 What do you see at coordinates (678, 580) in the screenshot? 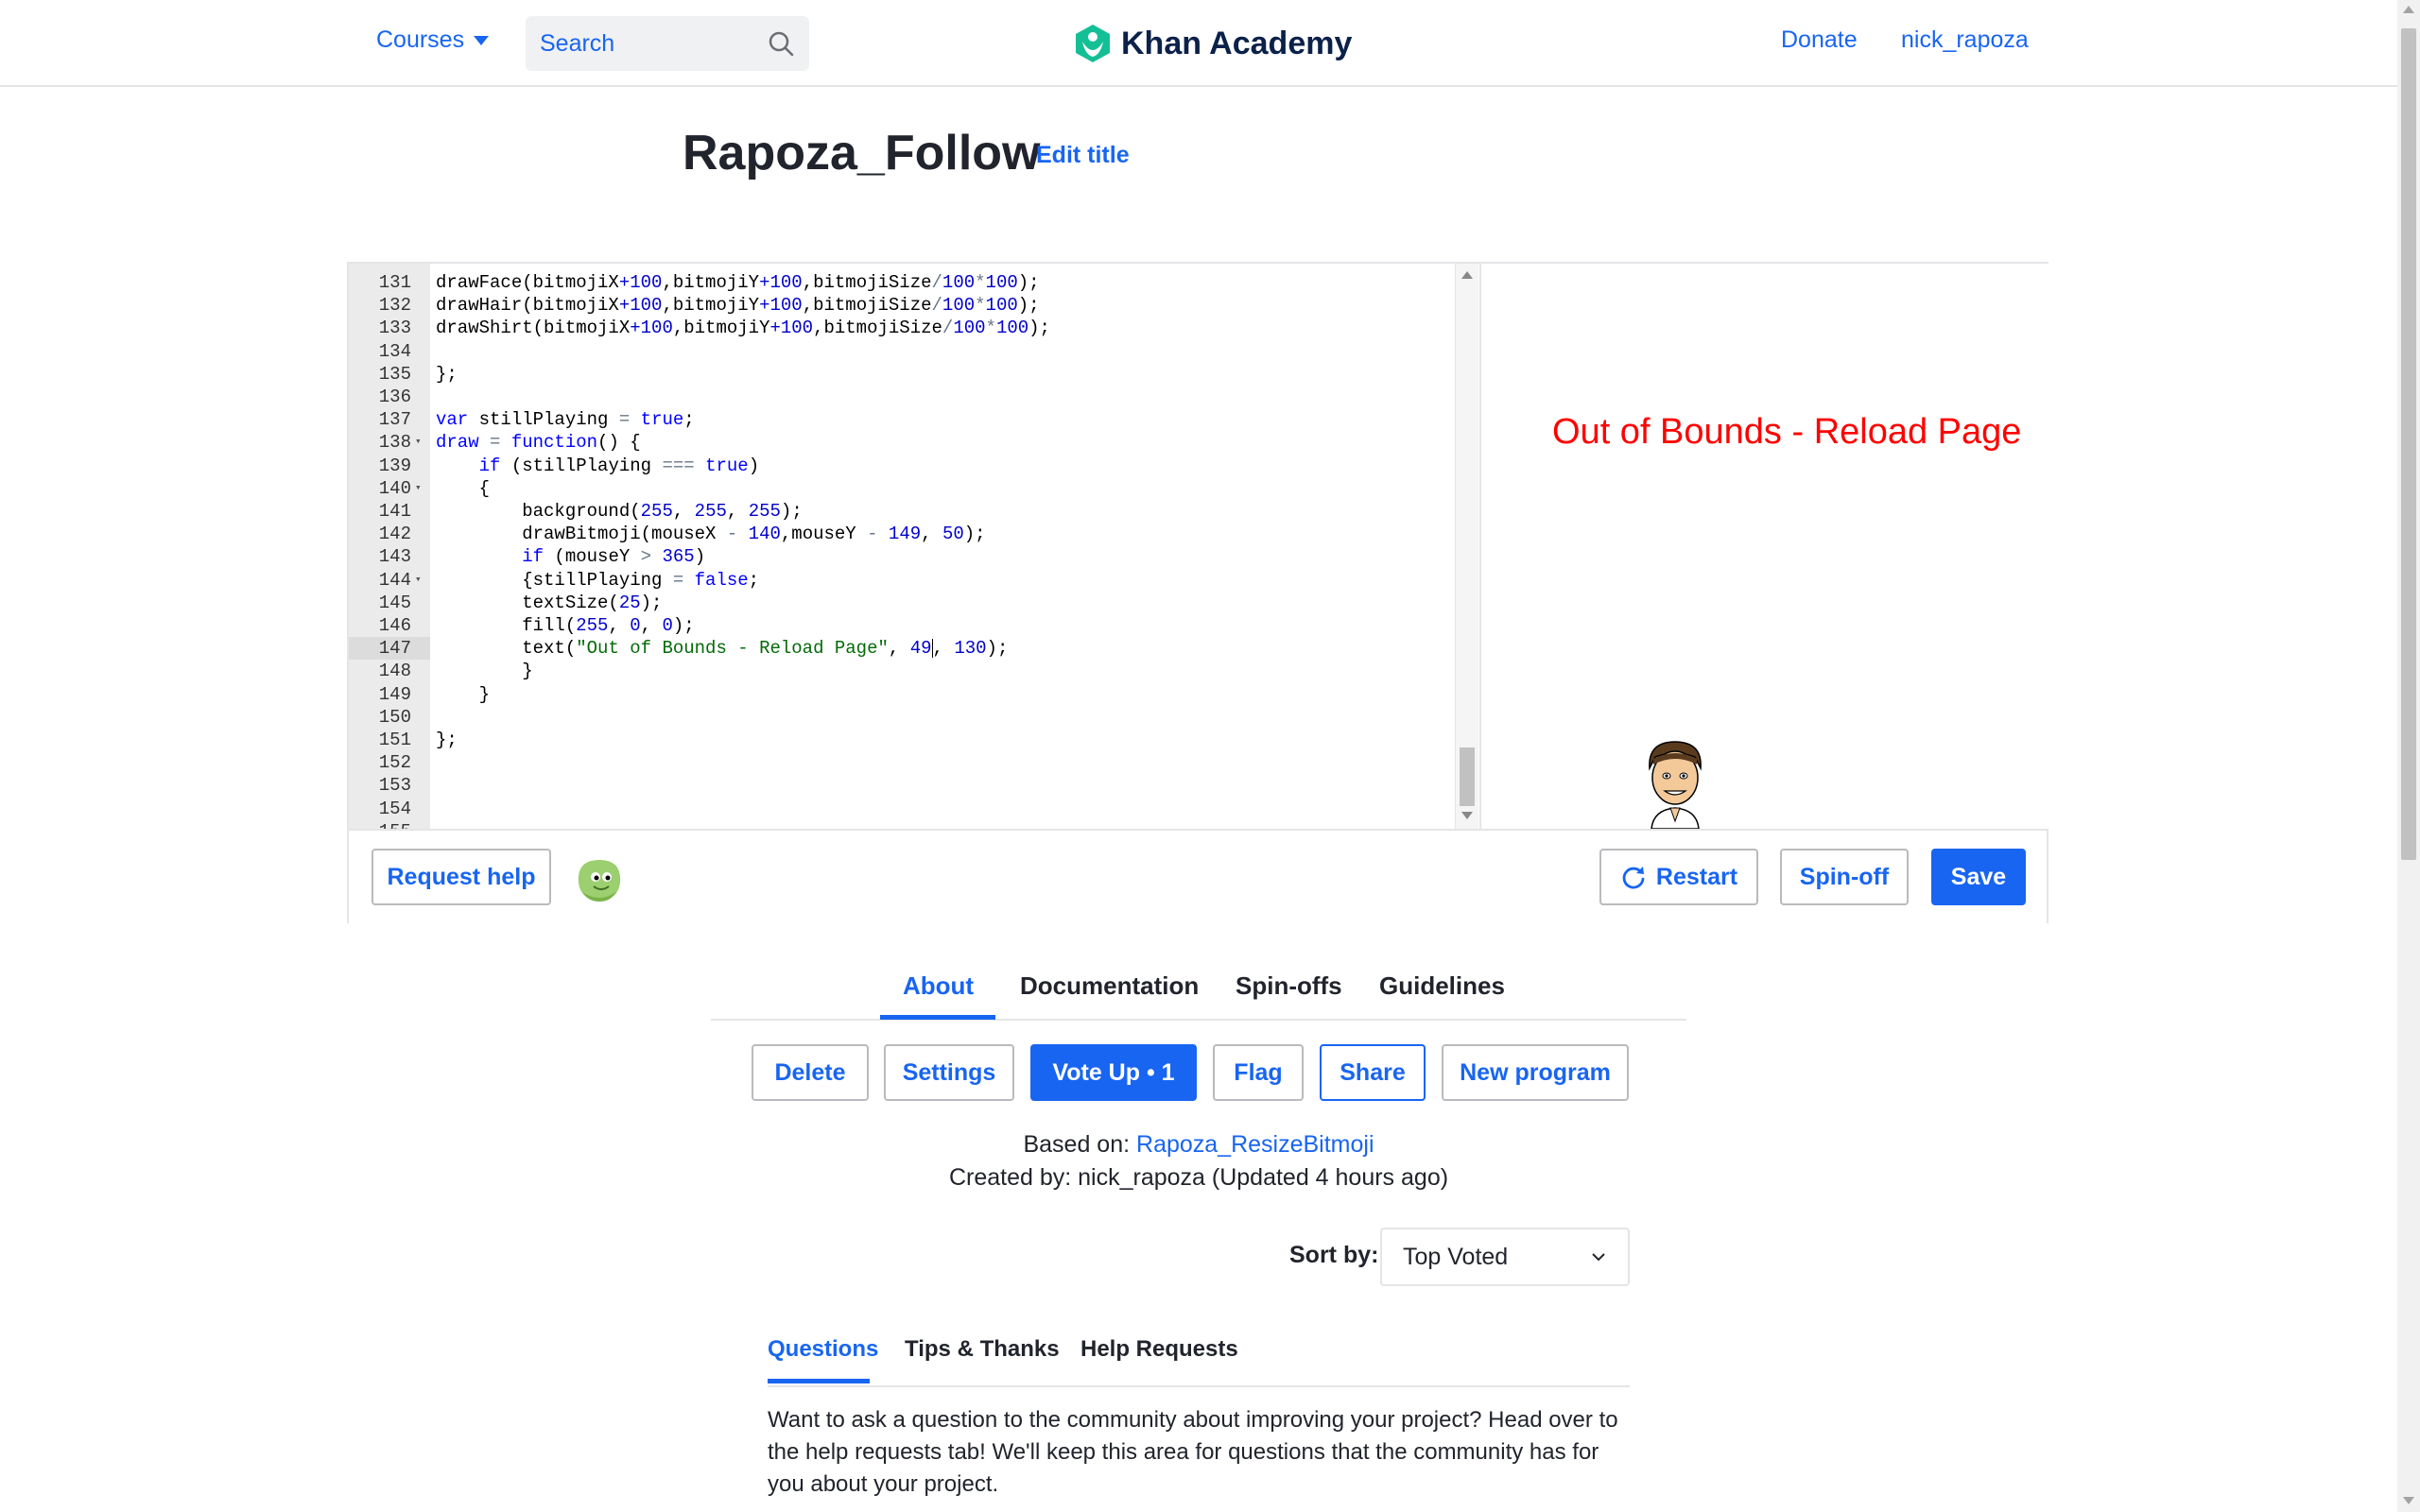
I see `code-token: =` at bounding box center [678, 580].